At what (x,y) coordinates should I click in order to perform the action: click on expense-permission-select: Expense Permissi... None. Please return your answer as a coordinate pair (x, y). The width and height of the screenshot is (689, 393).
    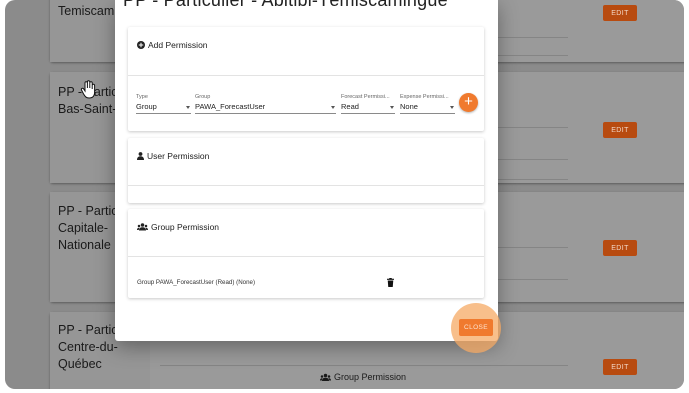
    Looking at the image, I should click on (427, 104).